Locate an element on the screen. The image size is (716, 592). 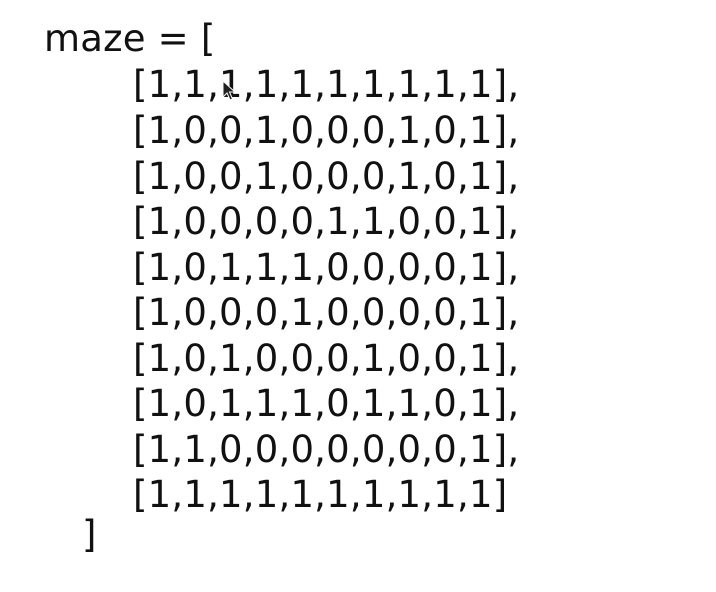
maze-row-2: [1,0,0,1,0,0,0,1,0,1], is located at coordinates (326, 130).